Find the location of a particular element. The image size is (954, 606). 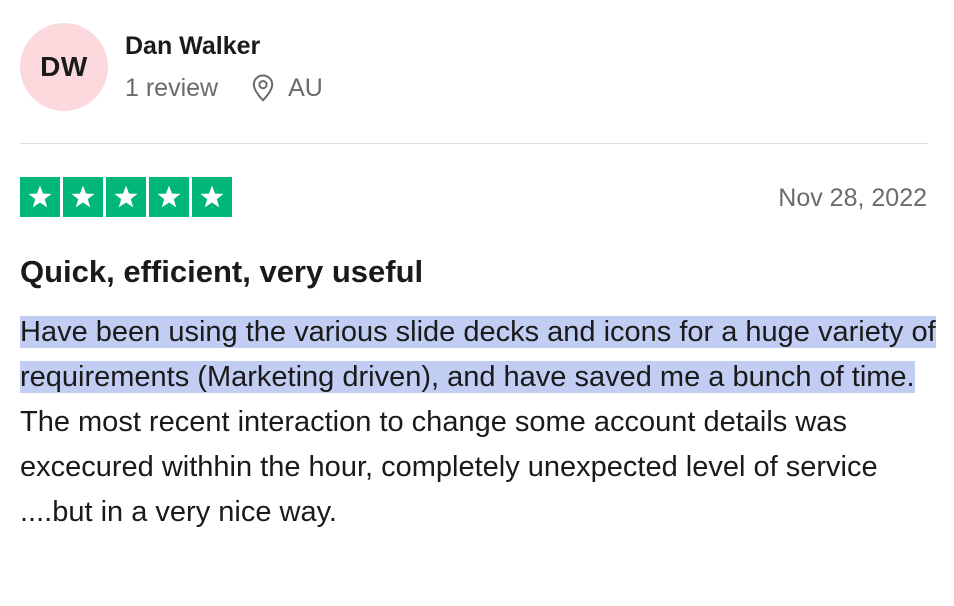

location-label: AU is located at coordinates (305, 88).